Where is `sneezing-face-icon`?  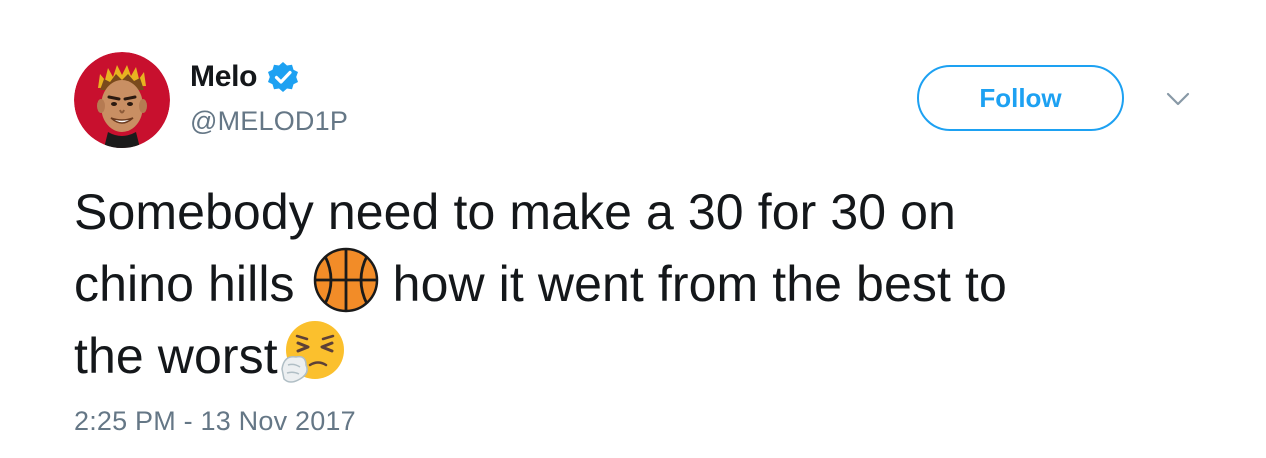
sneezing-face-icon is located at coordinates (313, 352).